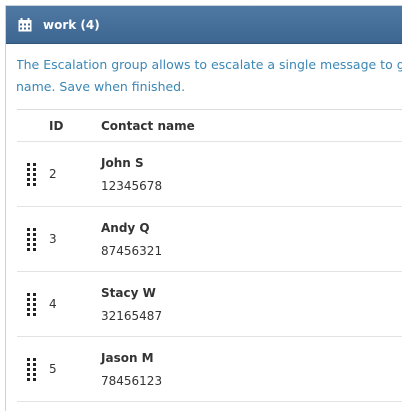 The height and width of the screenshot is (411, 402). Describe the element at coordinates (56, 125) in the screenshot. I see `header-id: ID` at that location.